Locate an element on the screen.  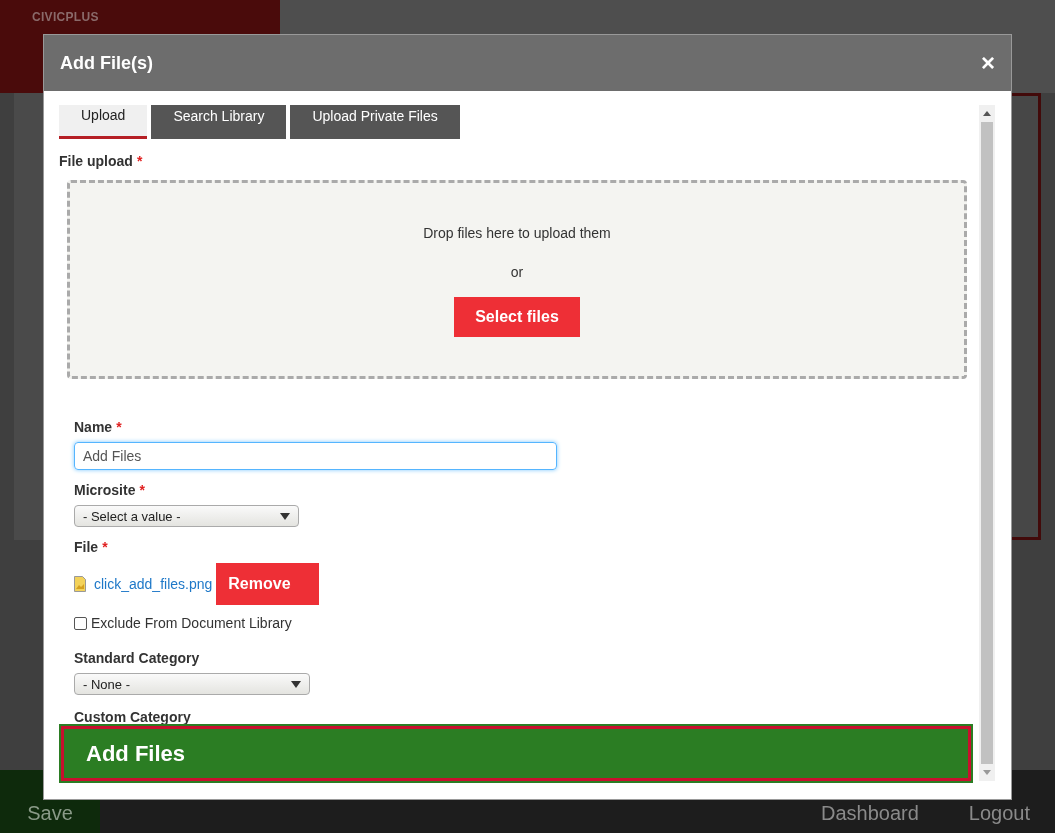
dialog-title: Add File(s) is located at coordinates (106, 63).